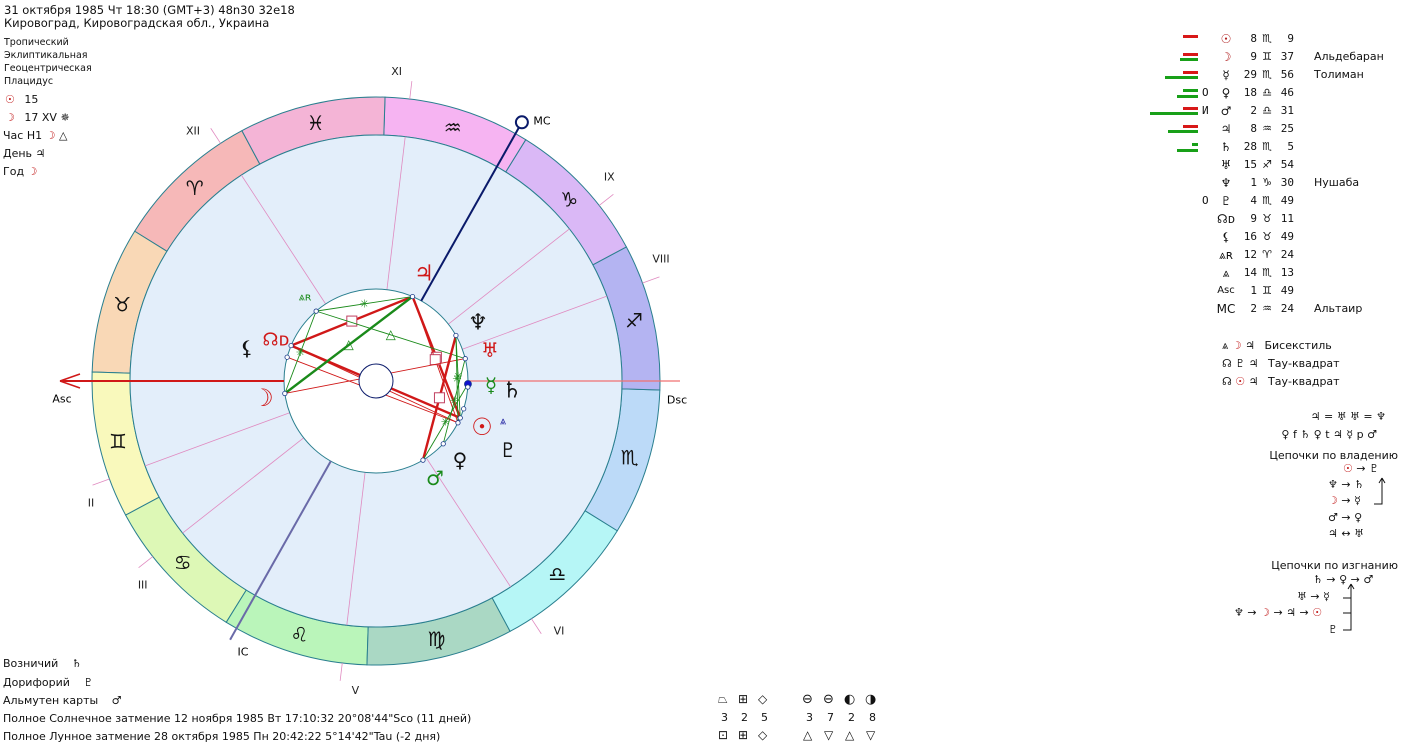 The width and height of the screenshot is (1402, 750). What do you see at coordinates (456, 379) in the screenshot?
I see `aspect-sextile-icon: ✳` at bounding box center [456, 379].